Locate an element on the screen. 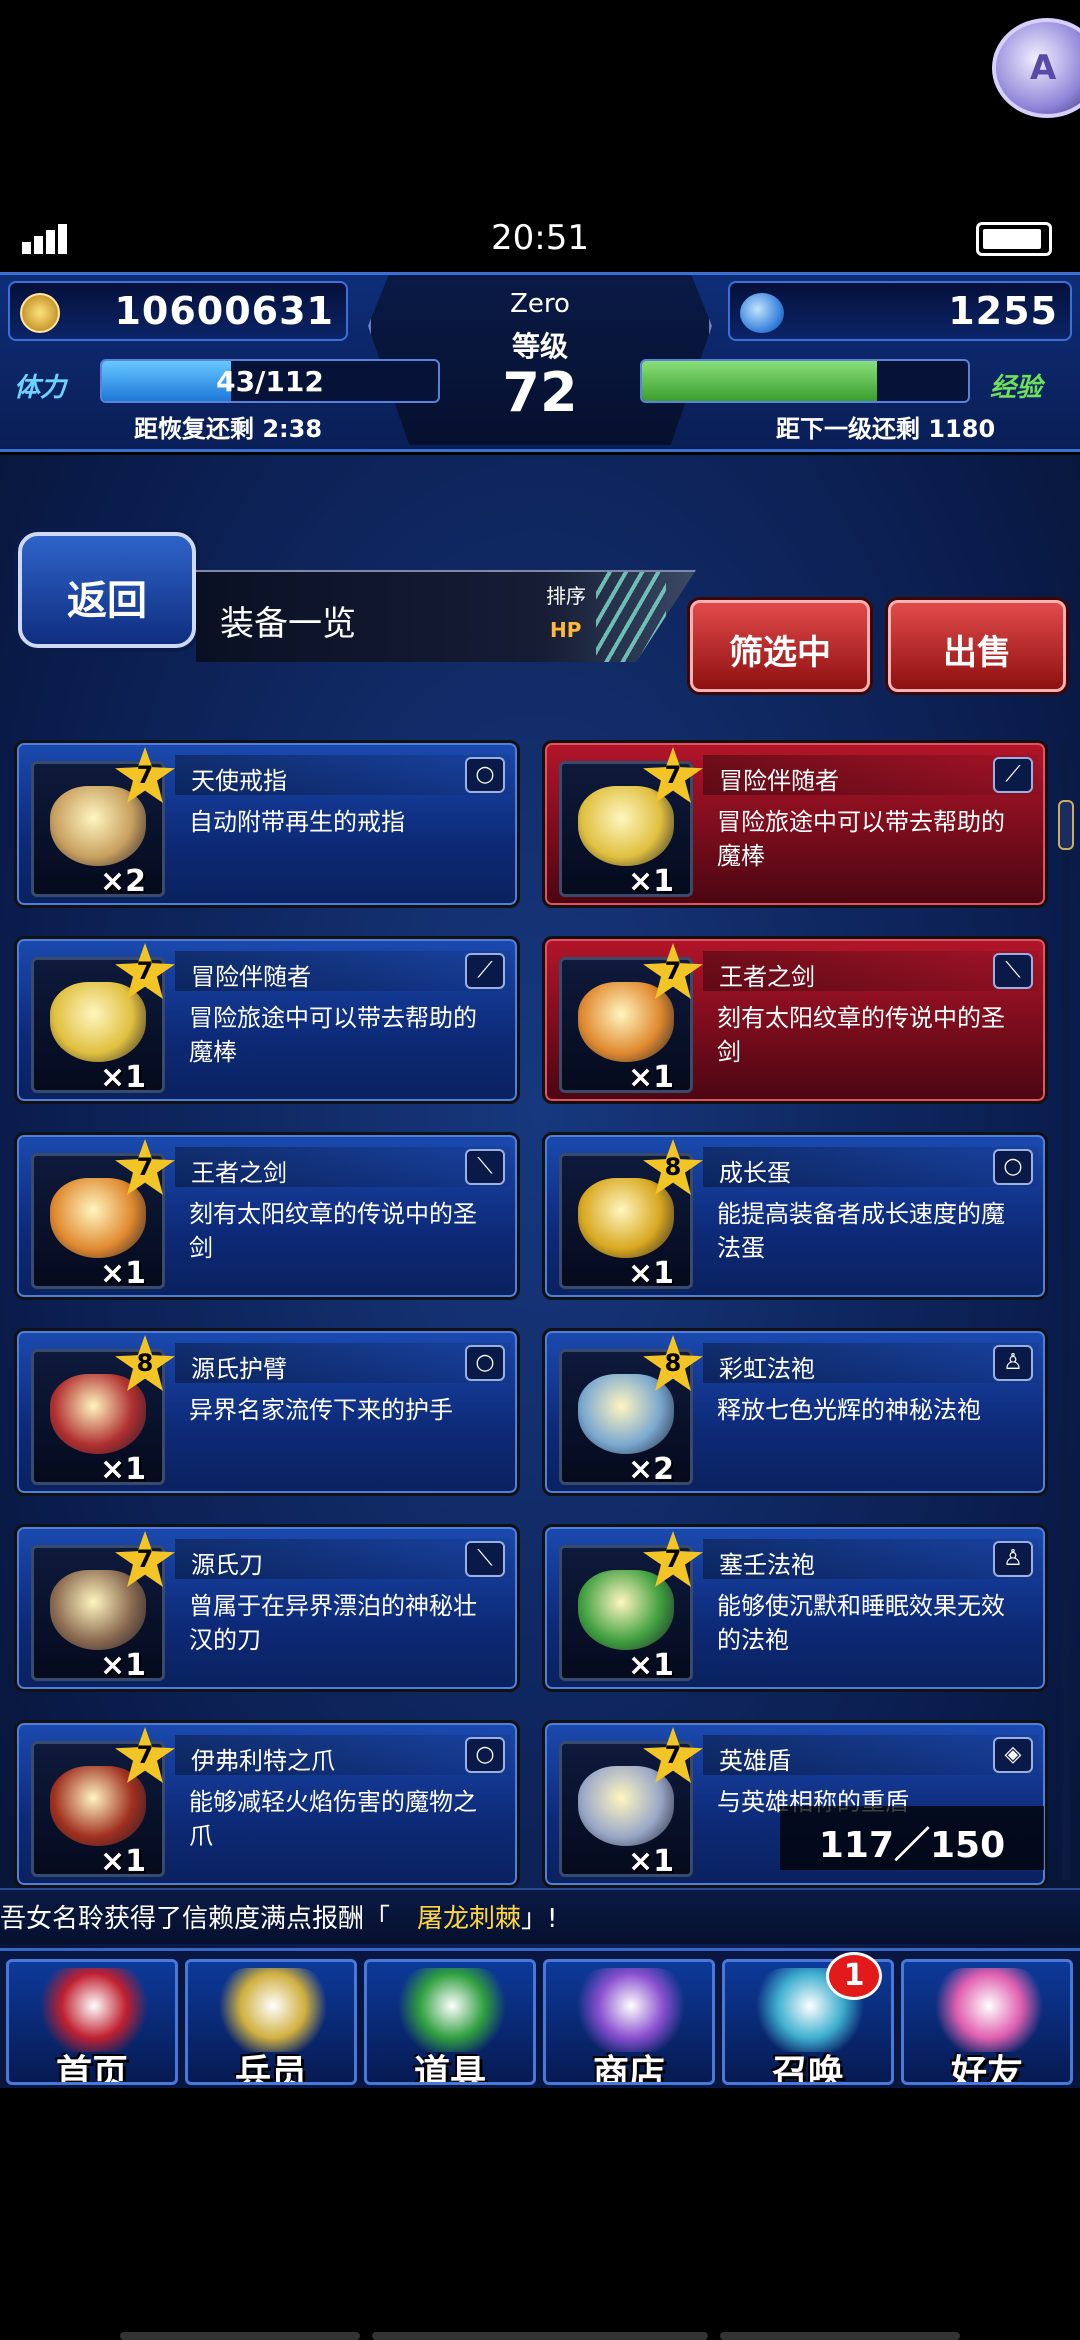 Image resolution: width=1080 pixels, height=2340 pixels. equipment-name-bar: 英雄盾 ◈ is located at coordinates (871, 1755).